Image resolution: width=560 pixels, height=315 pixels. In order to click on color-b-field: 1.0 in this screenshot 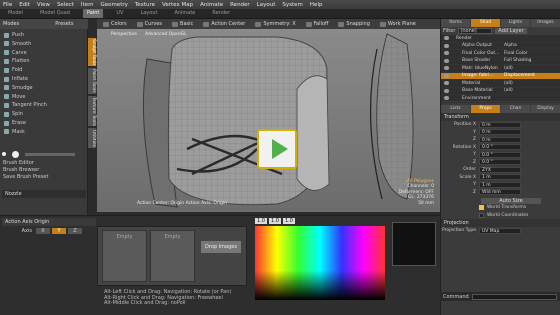, I will do `click(289, 221)`.